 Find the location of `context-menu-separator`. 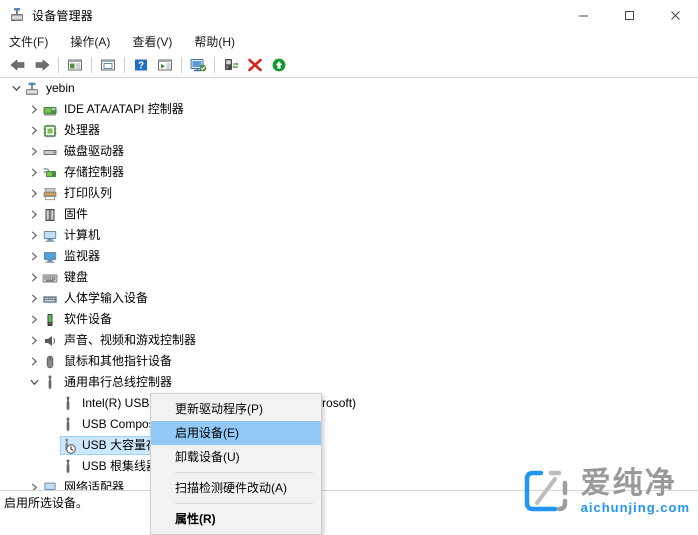

context-menu-separator is located at coordinates (244, 472).